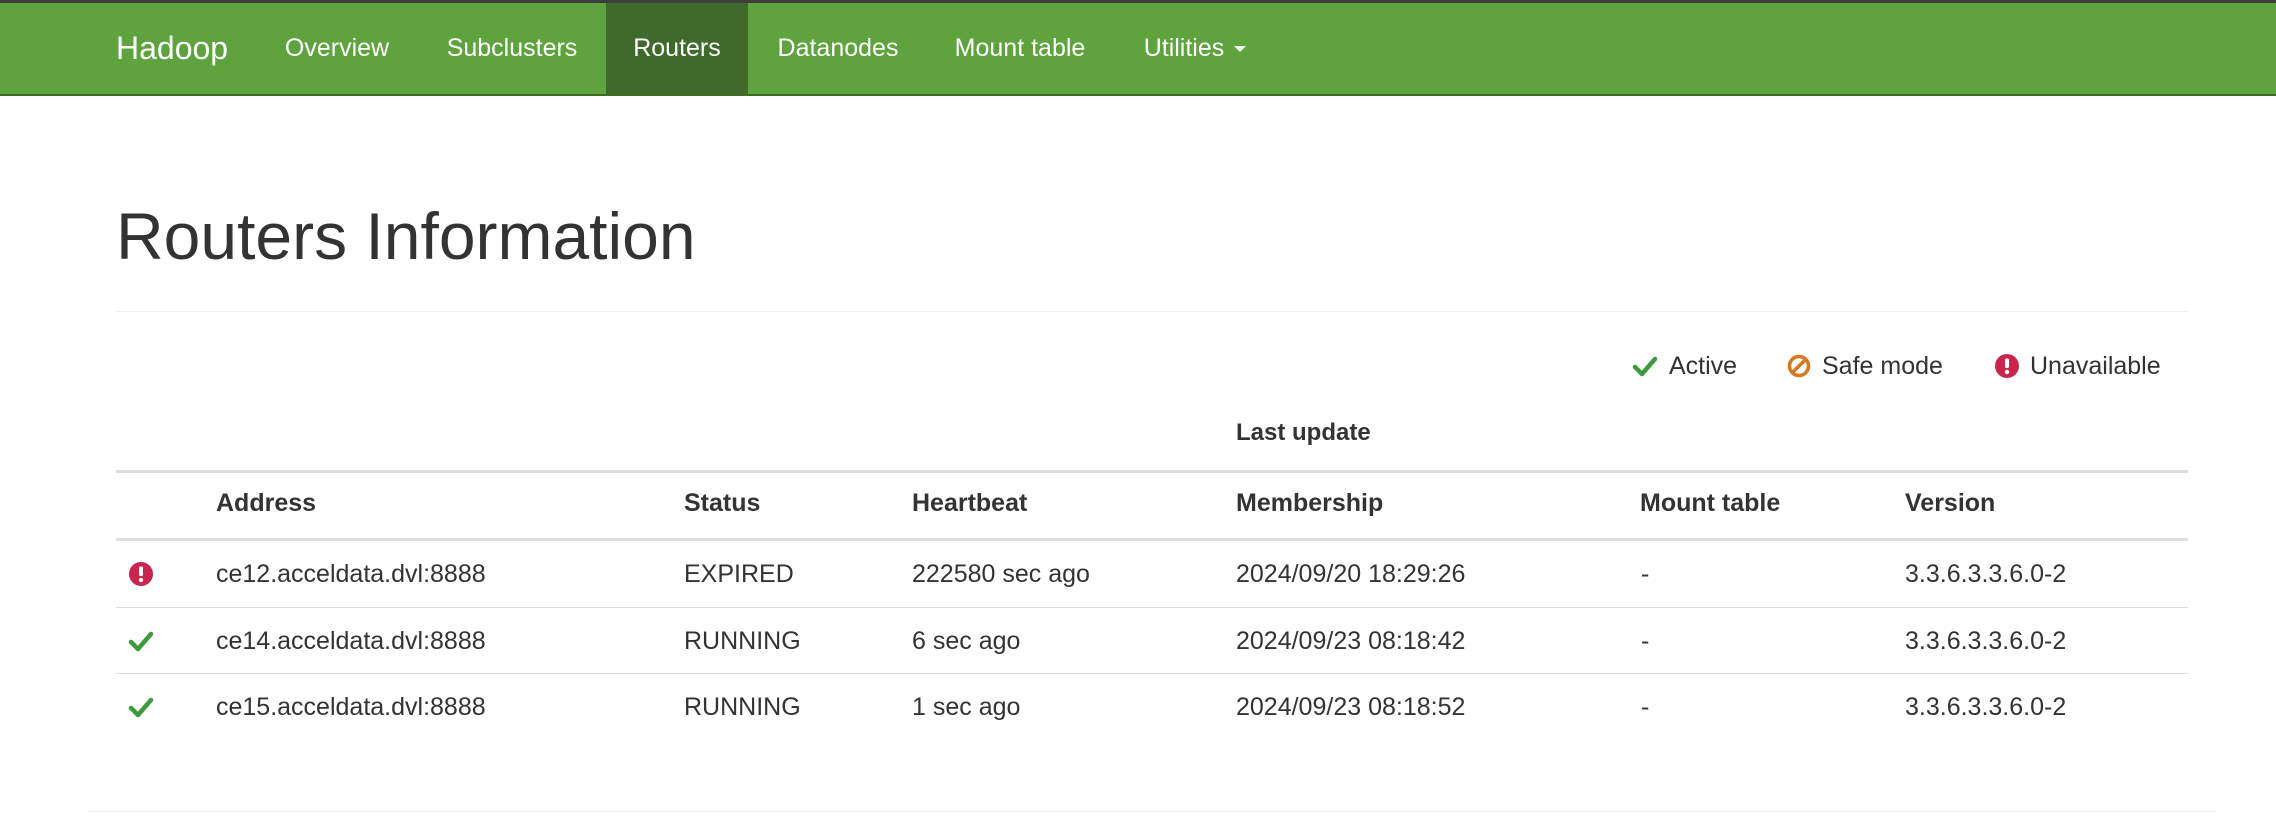  What do you see at coordinates (1184, 48) in the screenshot?
I see `nav-utilities-label: Utilities` at bounding box center [1184, 48].